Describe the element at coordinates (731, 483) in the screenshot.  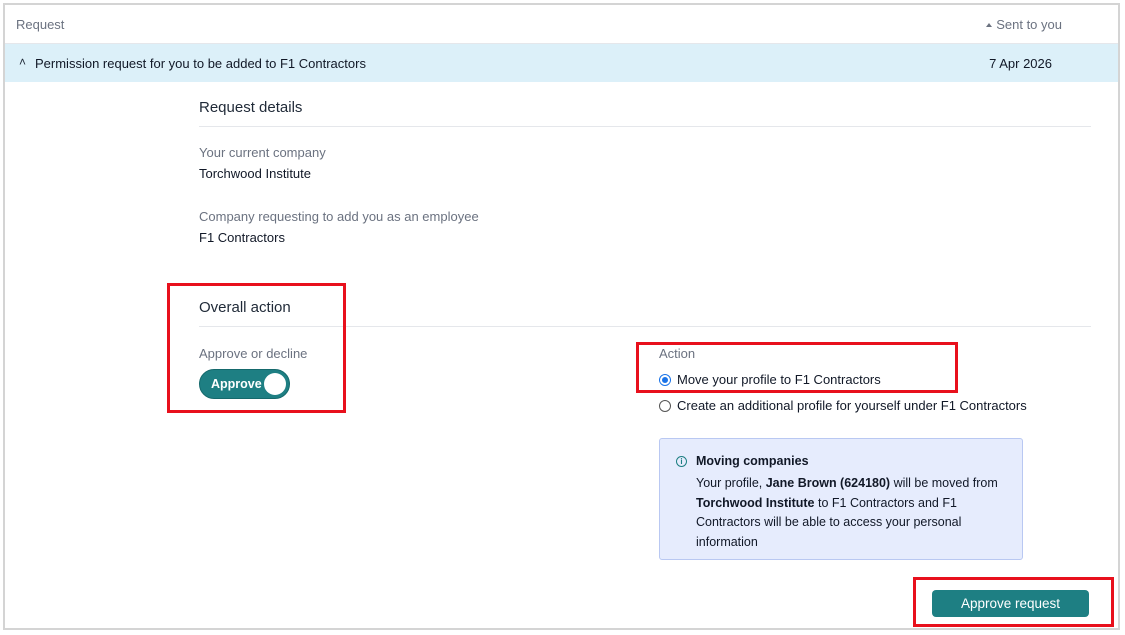
I see `info-body-text: Your profile,` at that location.